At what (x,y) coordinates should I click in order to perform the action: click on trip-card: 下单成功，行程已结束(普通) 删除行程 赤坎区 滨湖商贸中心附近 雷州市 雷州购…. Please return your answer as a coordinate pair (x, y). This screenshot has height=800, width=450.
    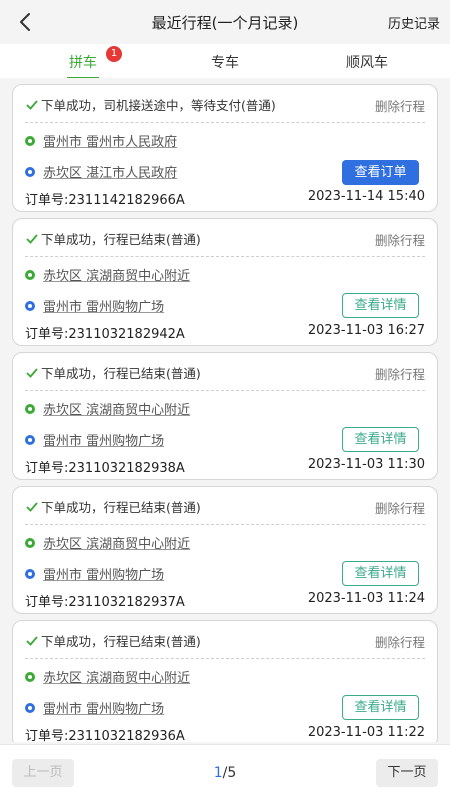
    Looking at the image, I should click on (225, 681).